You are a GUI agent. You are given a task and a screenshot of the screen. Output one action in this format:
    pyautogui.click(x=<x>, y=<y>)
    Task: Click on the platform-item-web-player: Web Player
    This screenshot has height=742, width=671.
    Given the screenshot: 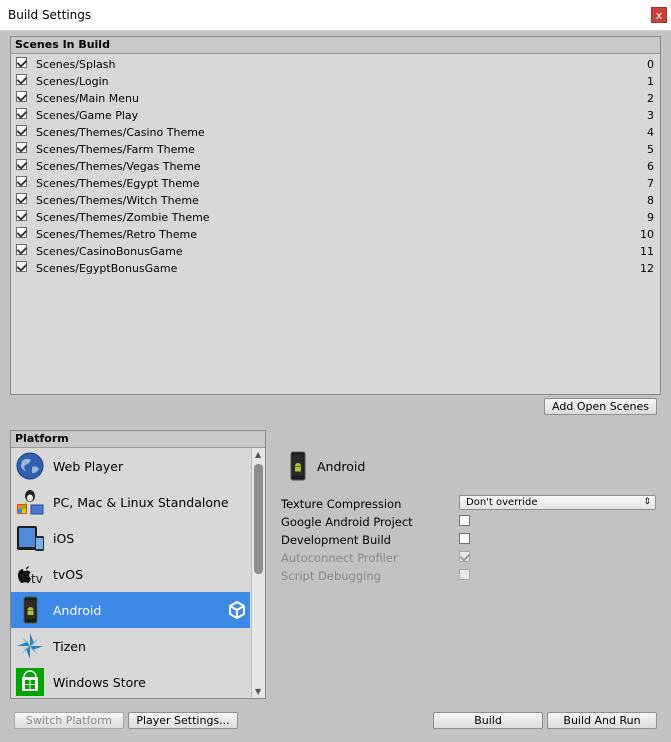 What is the action you would take?
    pyautogui.click(x=130, y=466)
    